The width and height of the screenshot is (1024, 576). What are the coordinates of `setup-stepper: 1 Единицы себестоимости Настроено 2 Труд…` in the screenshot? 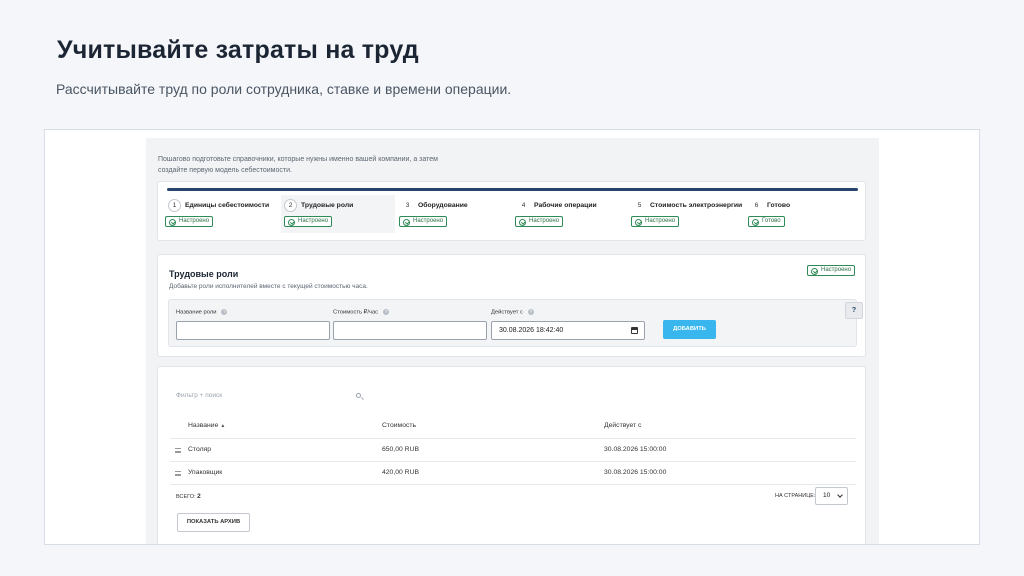 It's located at (511, 211).